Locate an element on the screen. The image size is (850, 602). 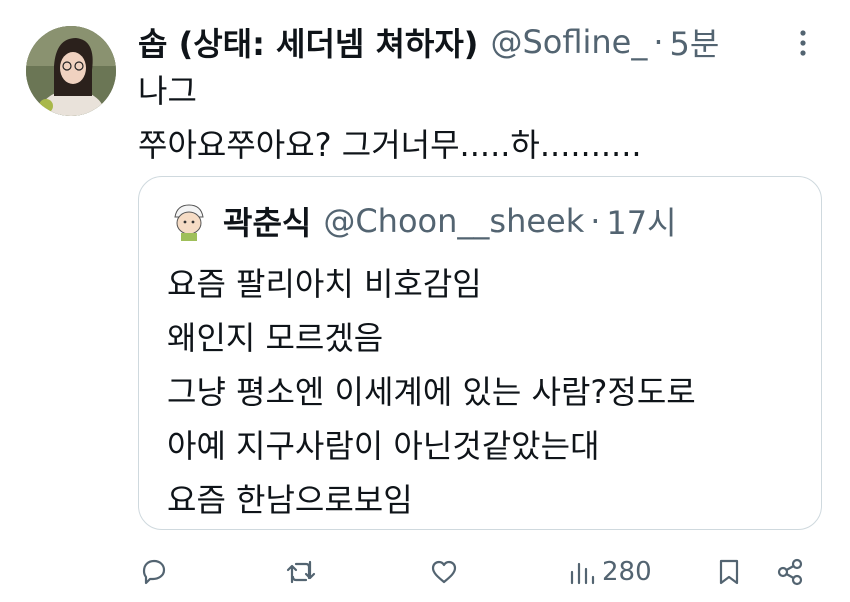
quoted-author-avatar is located at coordinates (189, 221).